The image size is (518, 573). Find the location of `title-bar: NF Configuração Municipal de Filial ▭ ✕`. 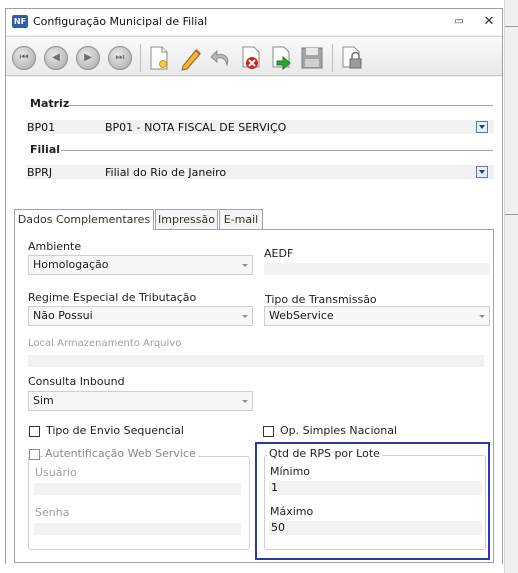

title-bar: NF Configuração Municipal de Filial ▭ ✕ is located at coordinates (254, 22).